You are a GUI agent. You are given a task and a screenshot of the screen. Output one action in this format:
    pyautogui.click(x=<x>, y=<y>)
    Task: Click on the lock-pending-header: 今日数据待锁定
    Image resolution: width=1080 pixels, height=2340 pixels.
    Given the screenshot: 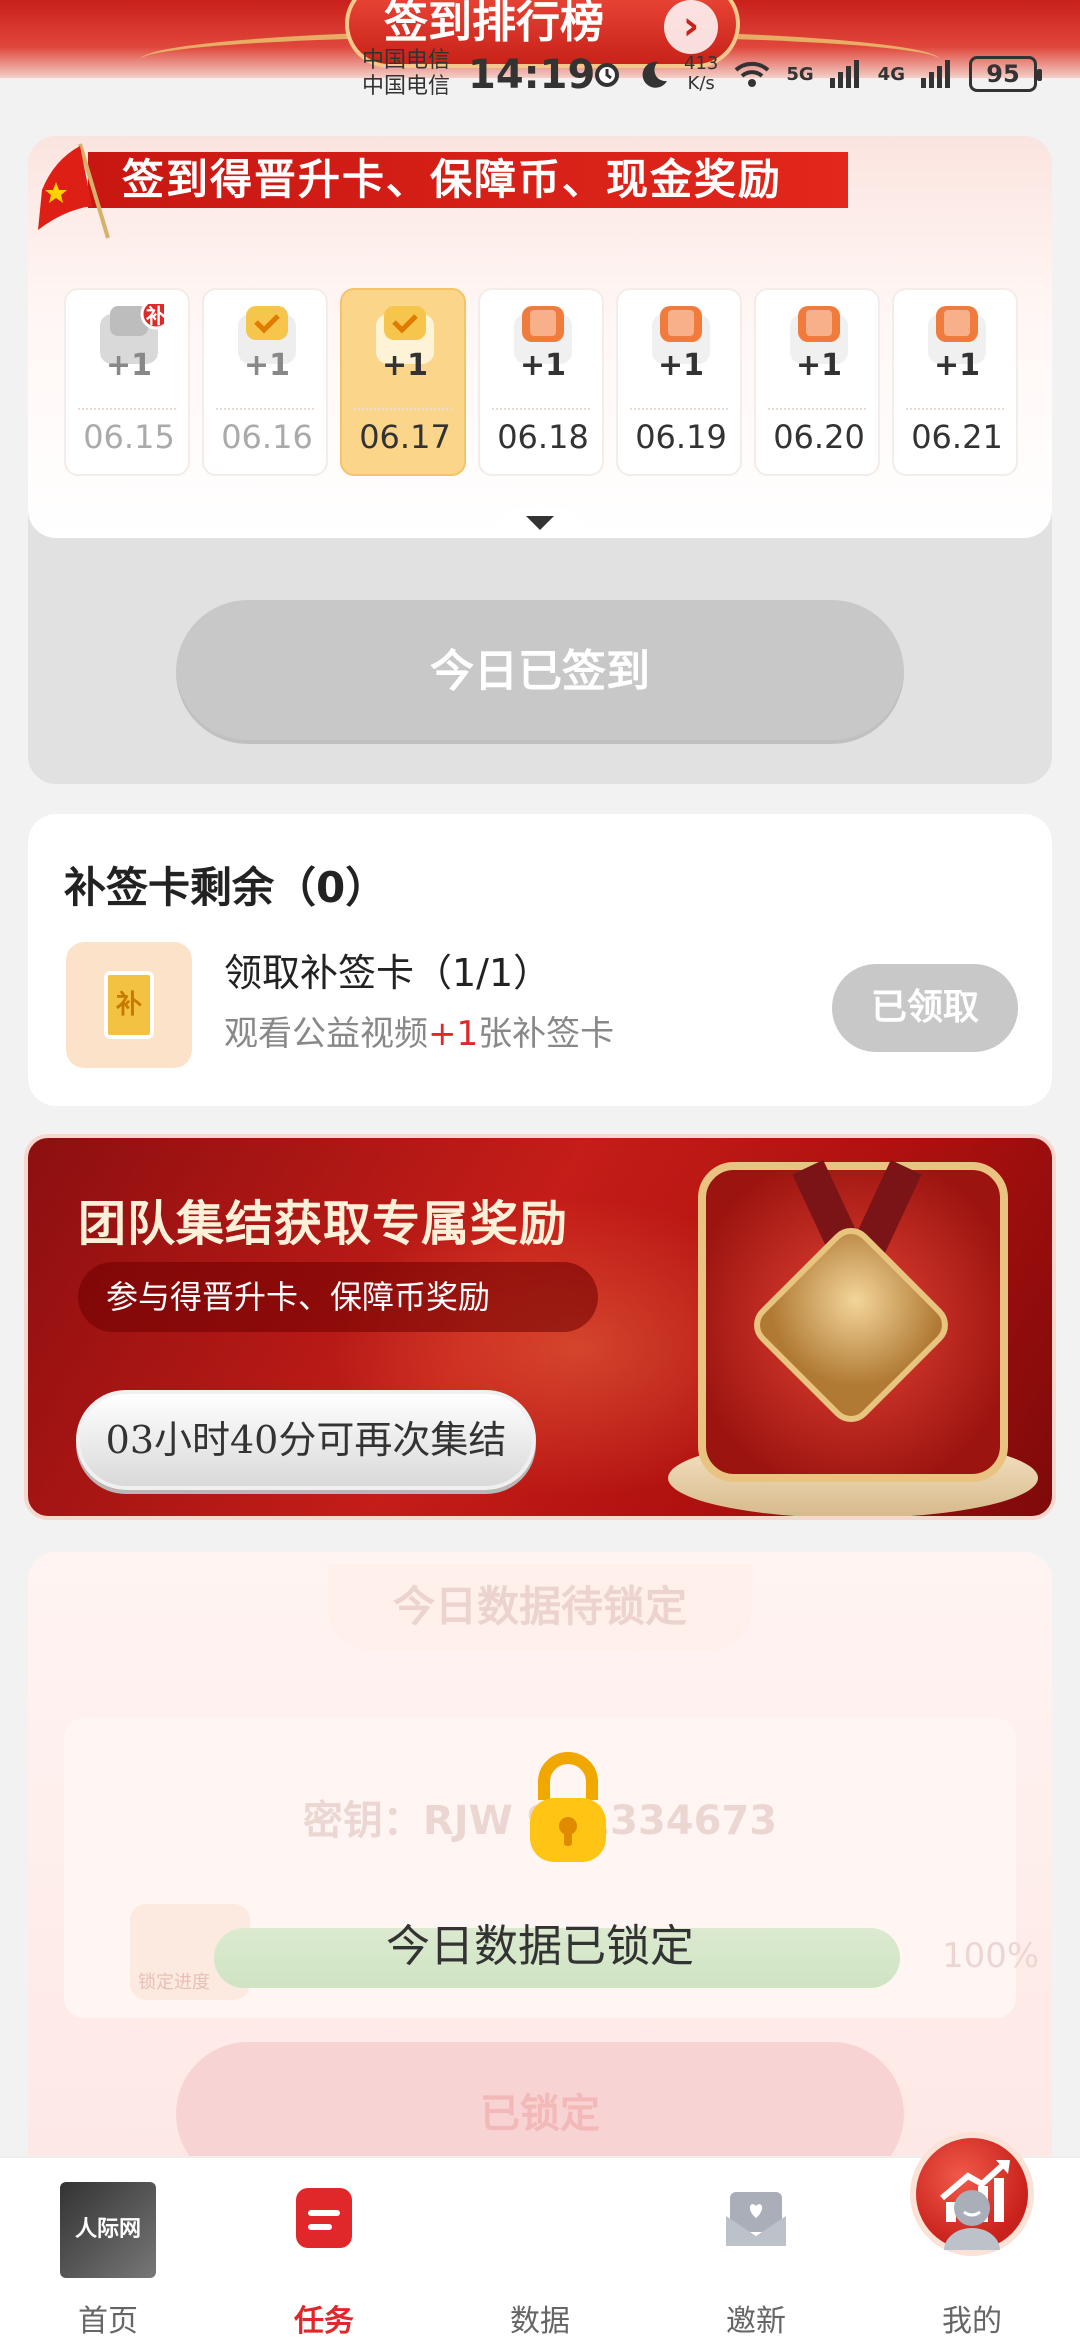 What is the action you would take?
    pyautogui.click(x=540, y=1607)
    